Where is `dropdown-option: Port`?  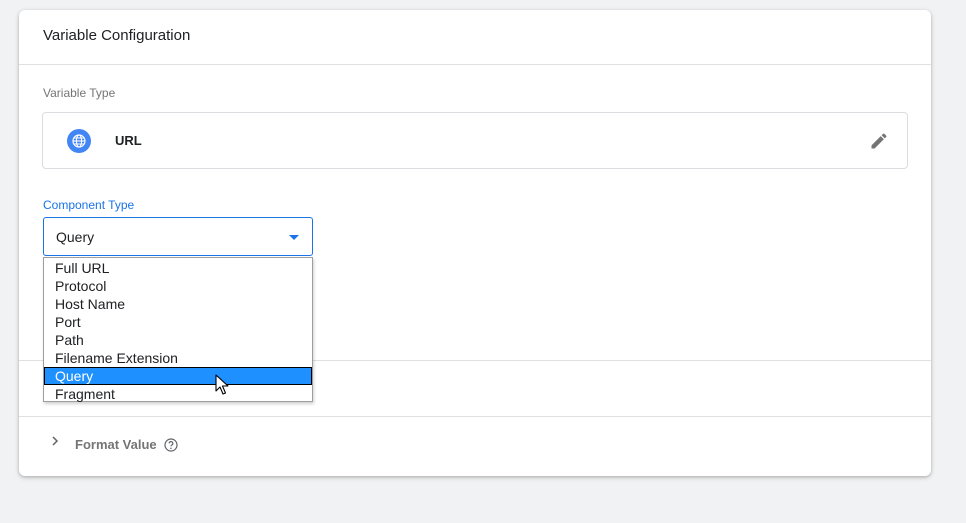 dropdown-option: Port is located at coordinates (178, 322).